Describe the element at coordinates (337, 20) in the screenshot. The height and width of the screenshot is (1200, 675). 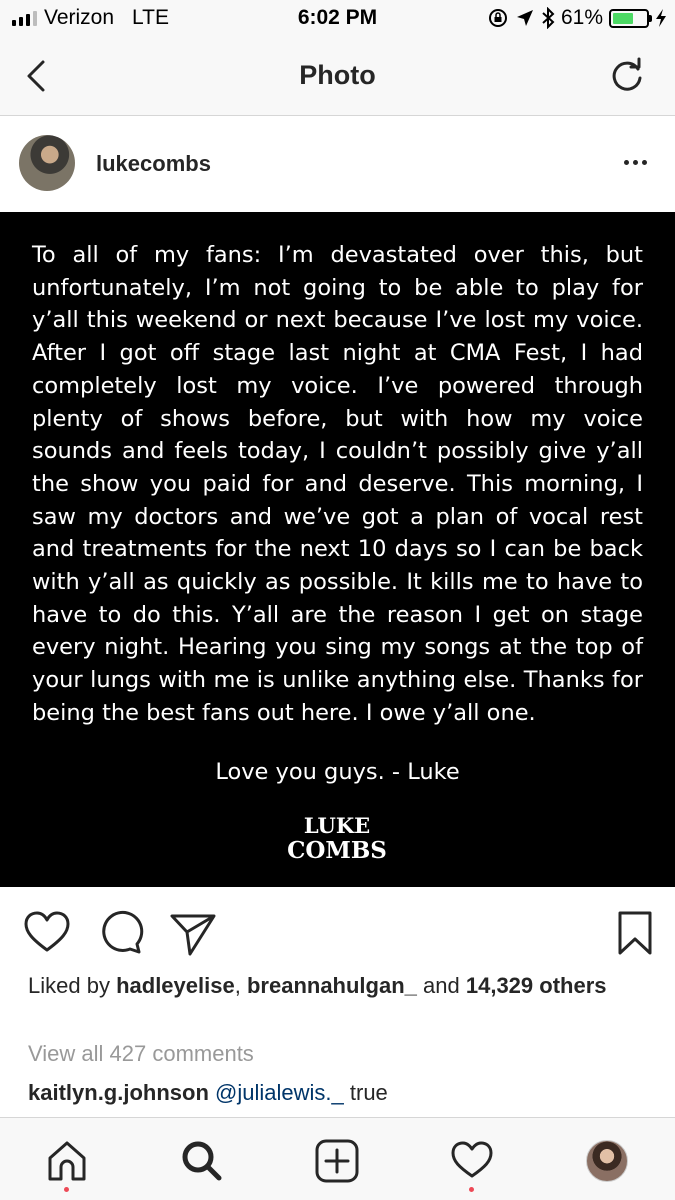
I see `status-bar: Verizon LTE 6:02 PM 61%` at that location.